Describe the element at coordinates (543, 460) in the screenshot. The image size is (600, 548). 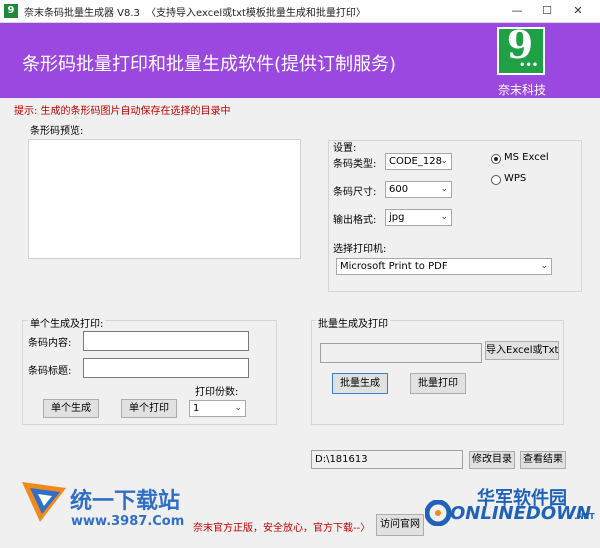
I see `view-result-button: 查看结果` at that location.